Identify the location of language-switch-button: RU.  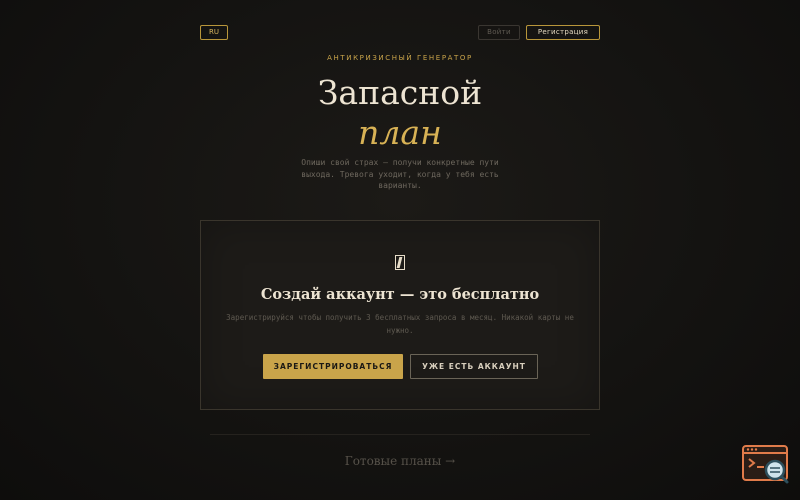
(214, 32).